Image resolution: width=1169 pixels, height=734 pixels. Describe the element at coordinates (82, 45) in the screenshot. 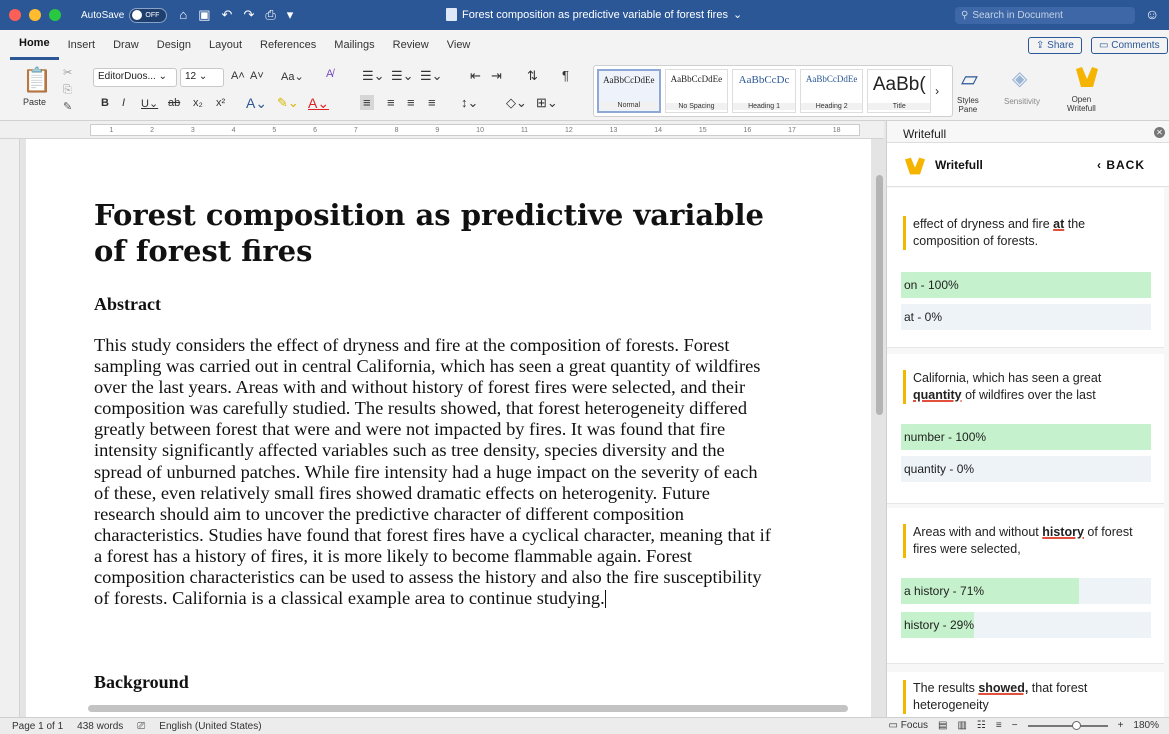

I see `tab-insert: Insert` at that location.